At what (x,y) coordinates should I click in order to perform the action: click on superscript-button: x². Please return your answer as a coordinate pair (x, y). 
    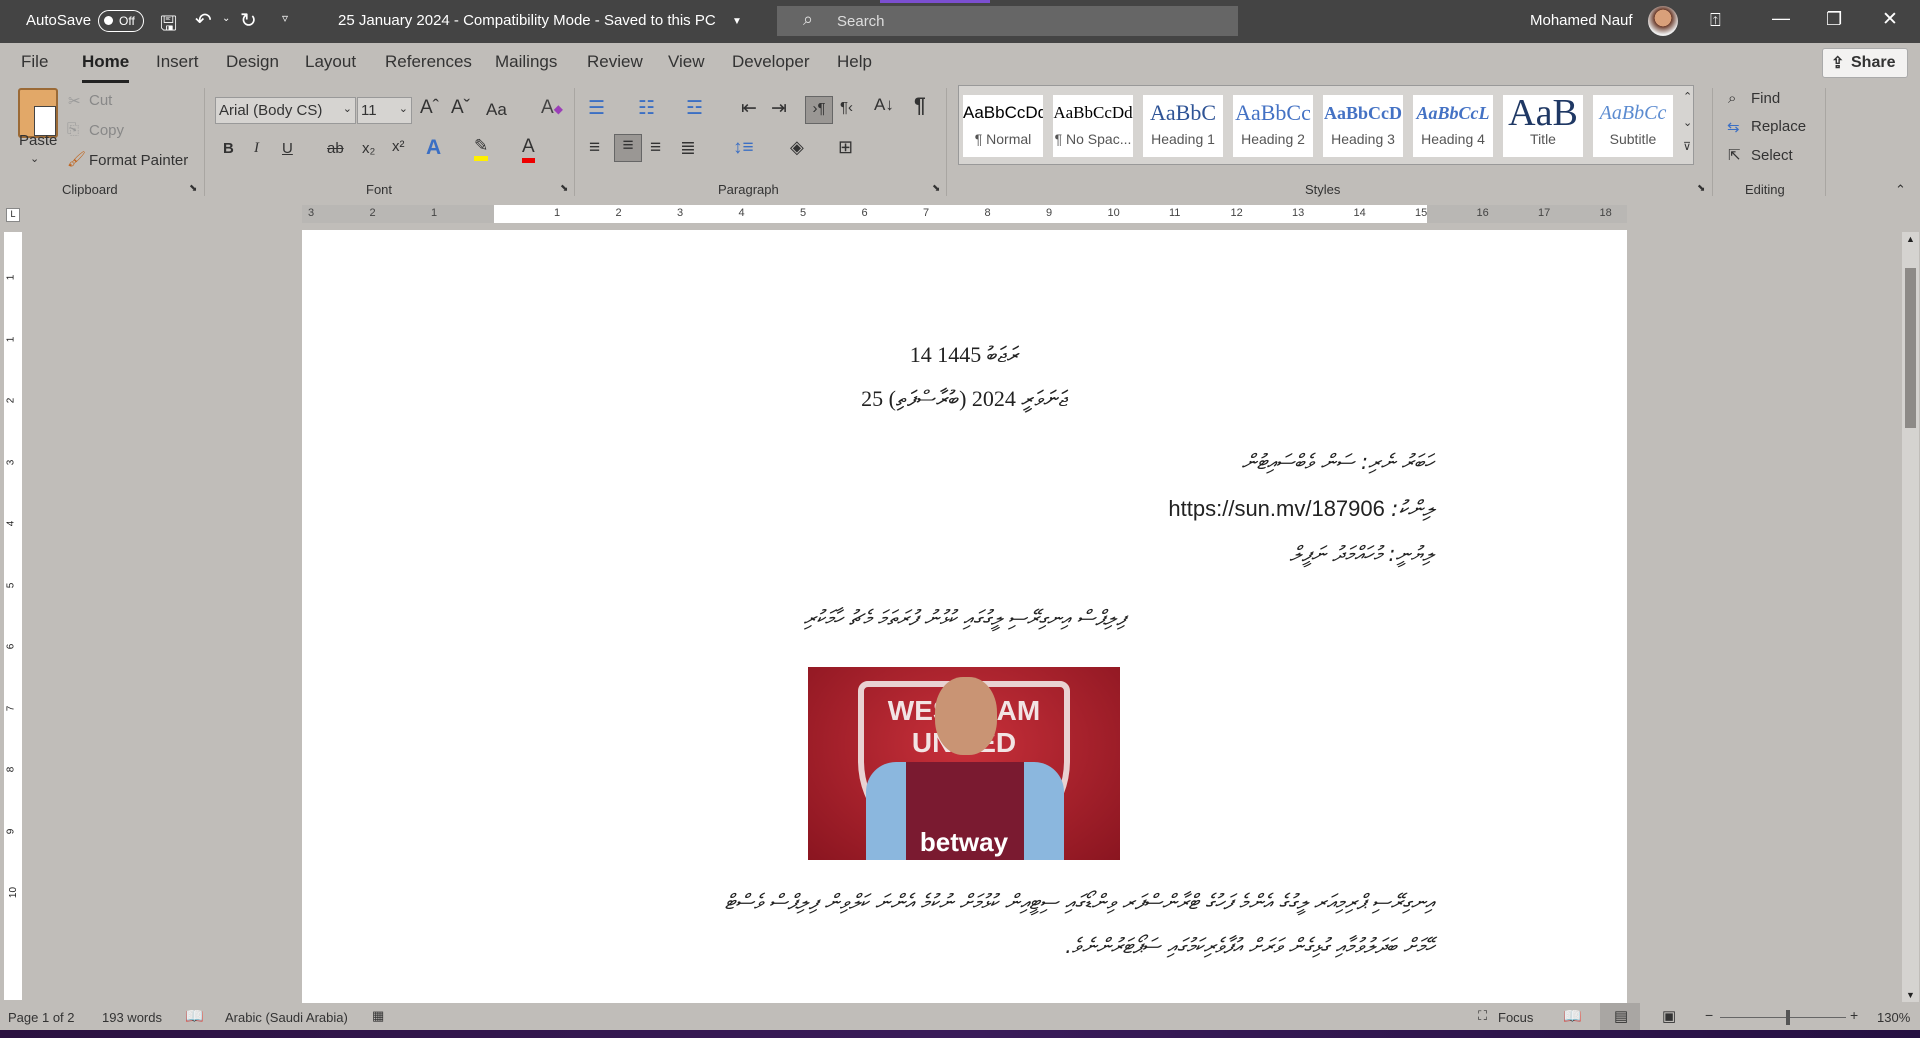
    Looking at the image, I should click on (398, 146).